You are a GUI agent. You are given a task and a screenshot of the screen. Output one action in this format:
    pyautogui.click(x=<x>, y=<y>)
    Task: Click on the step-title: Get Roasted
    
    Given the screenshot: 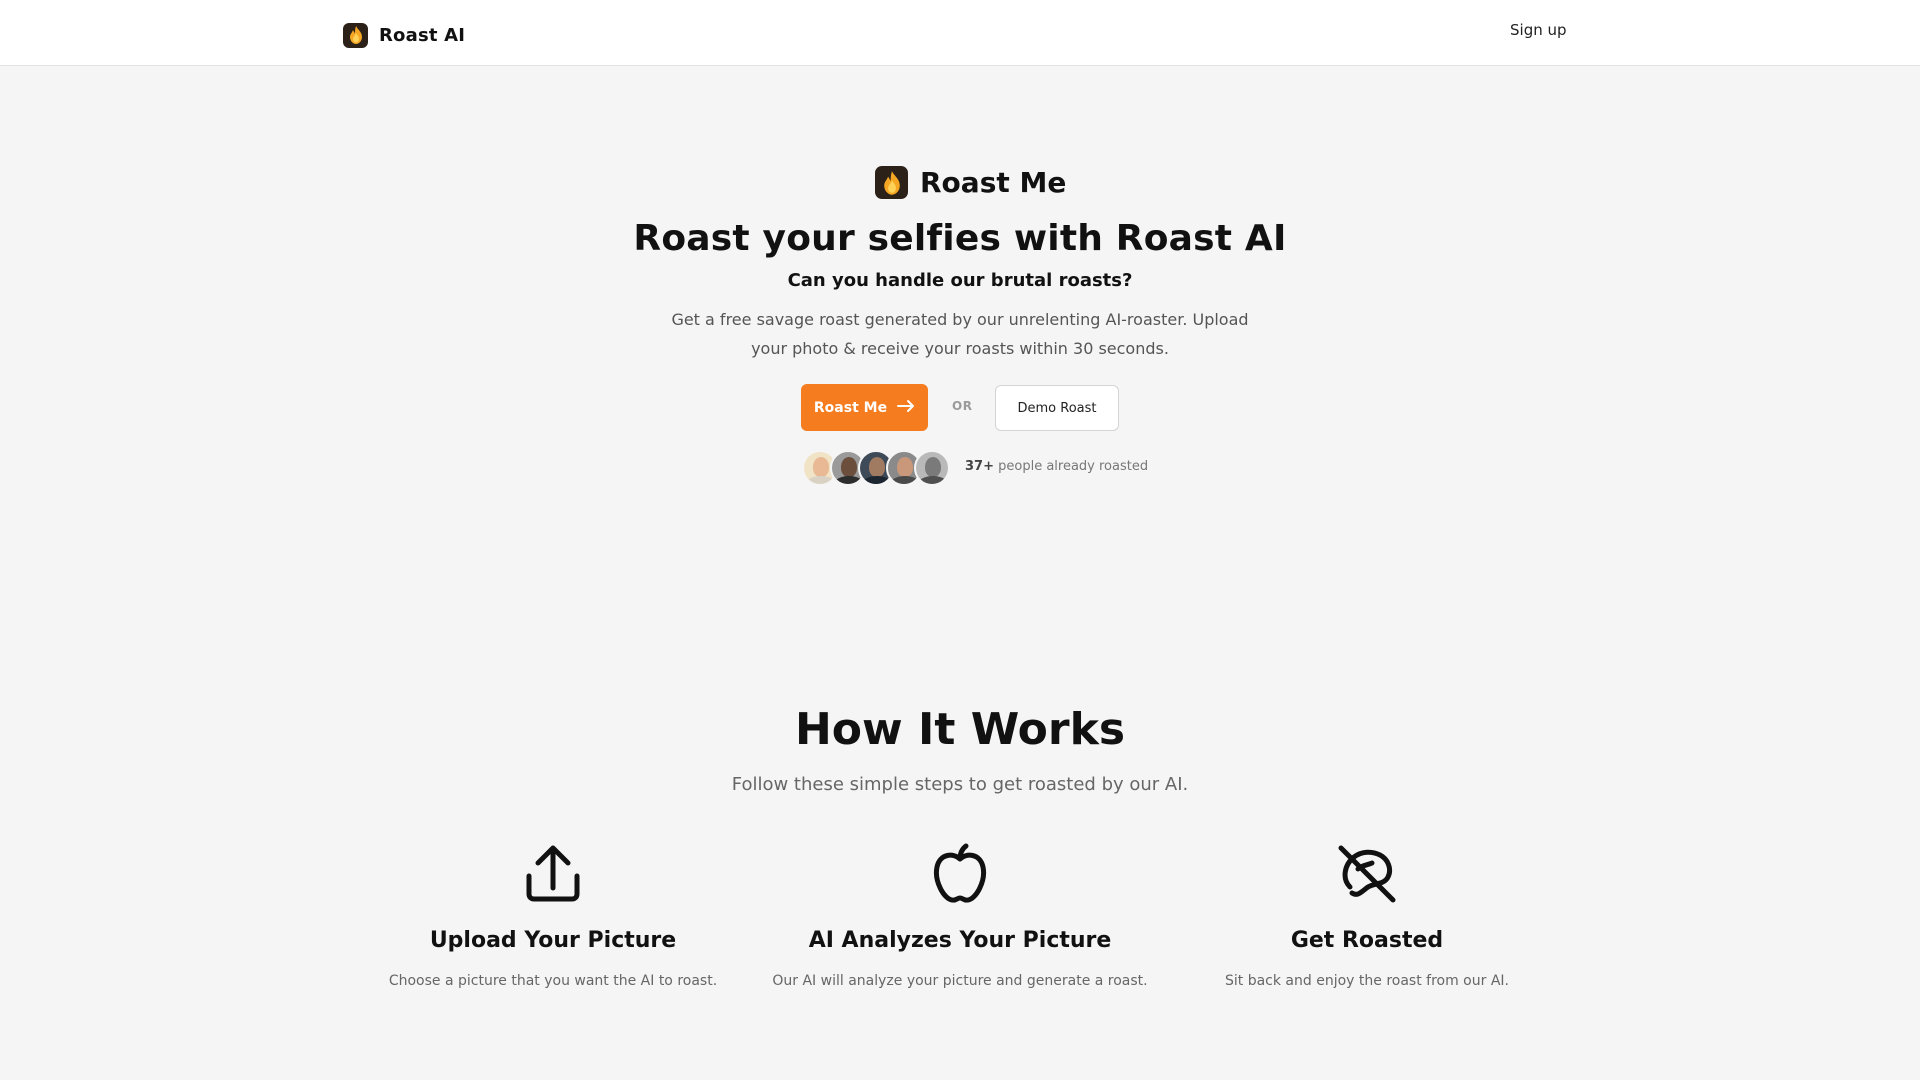 What is the action you would take?
    pyautogui.click(x=1367, y=940)
    